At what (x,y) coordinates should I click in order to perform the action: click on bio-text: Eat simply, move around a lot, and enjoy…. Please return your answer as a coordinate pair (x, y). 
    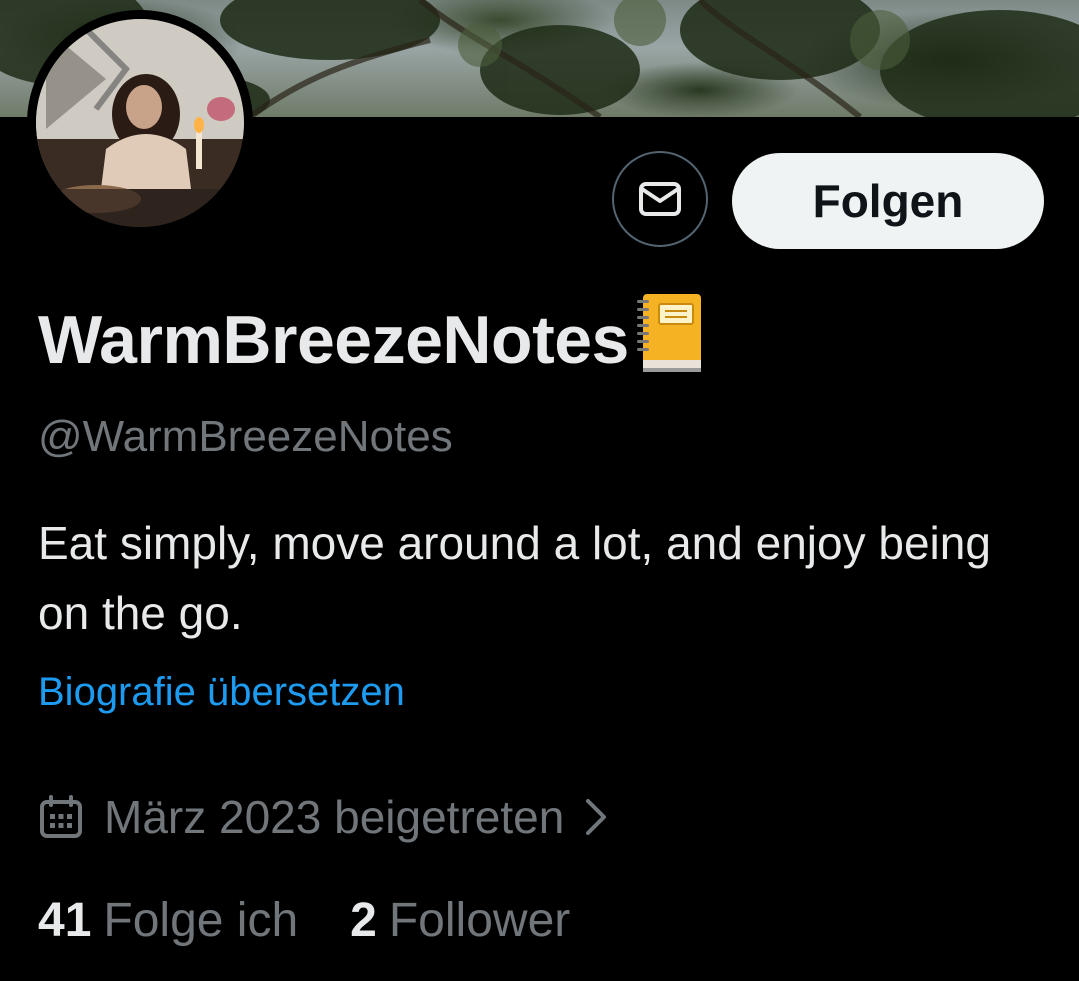
    Looking at the image, I should click on (514, 578).